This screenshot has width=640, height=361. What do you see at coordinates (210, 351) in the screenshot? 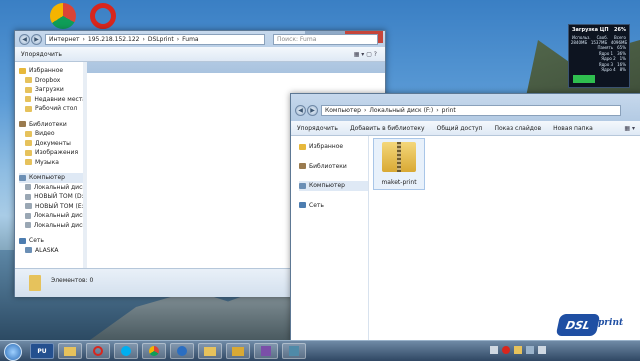
I see `taskbar-folder-icon` at bounding box center [210, 351].